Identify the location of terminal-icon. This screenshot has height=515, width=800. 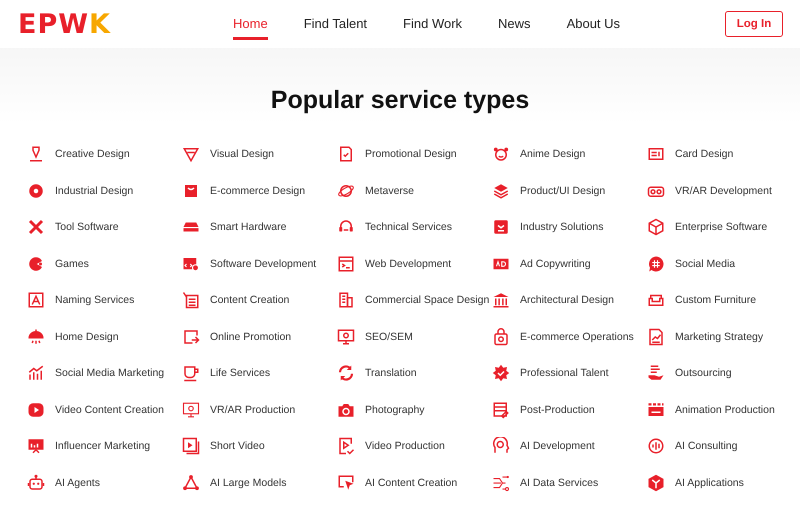
(346, 263).